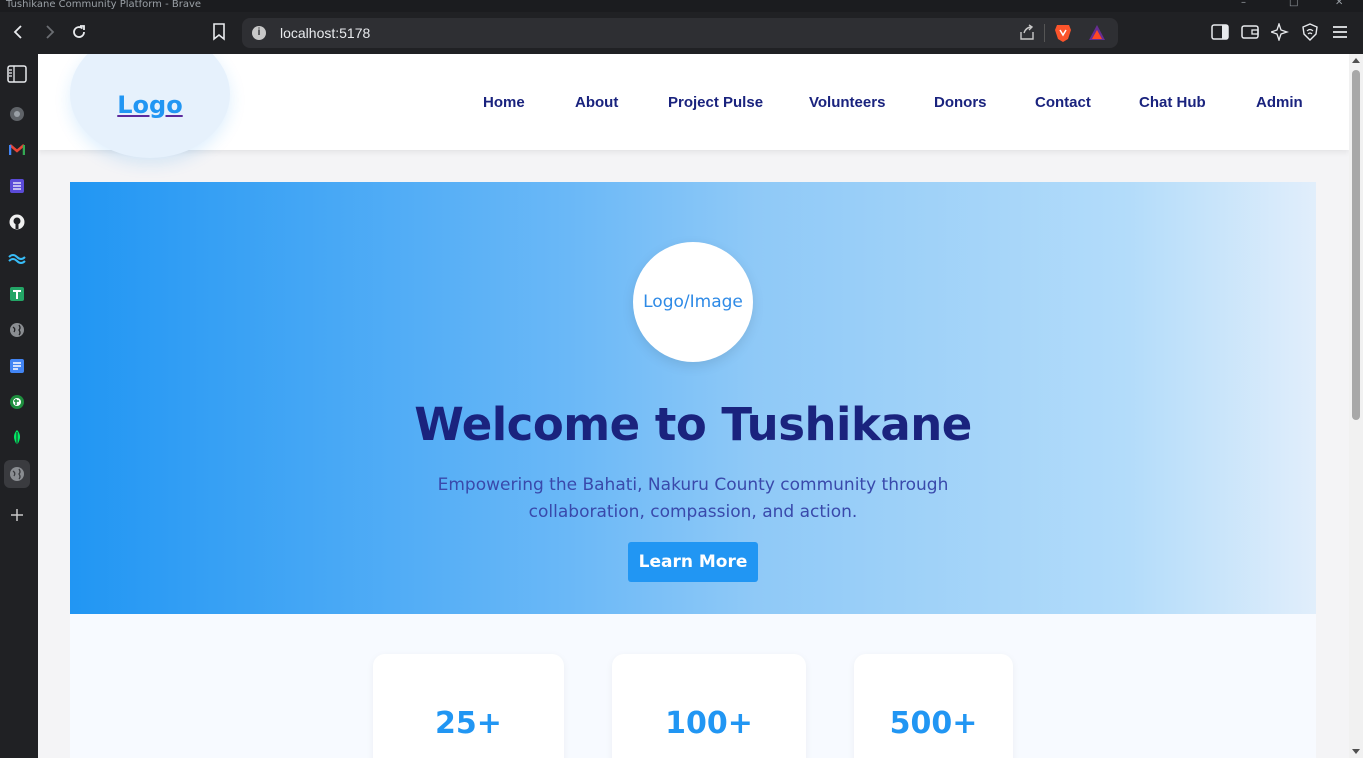 The width and height of the screenshot is (1363, 758). I want to click on hero-logo-placeholder: Logo/Image, so click(693, 302).